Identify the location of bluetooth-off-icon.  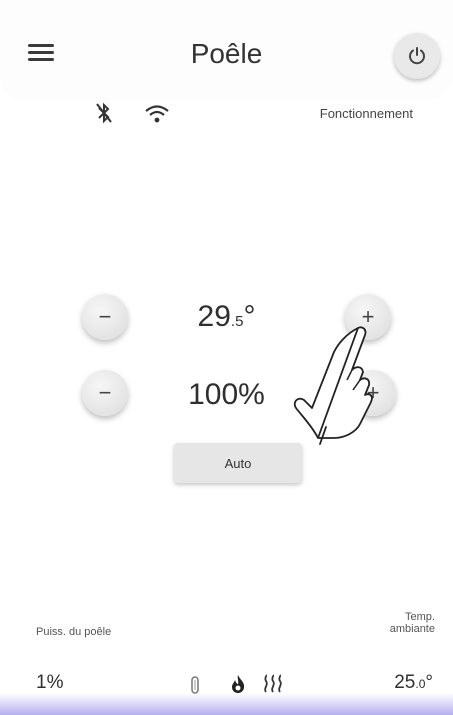
(104, 113).